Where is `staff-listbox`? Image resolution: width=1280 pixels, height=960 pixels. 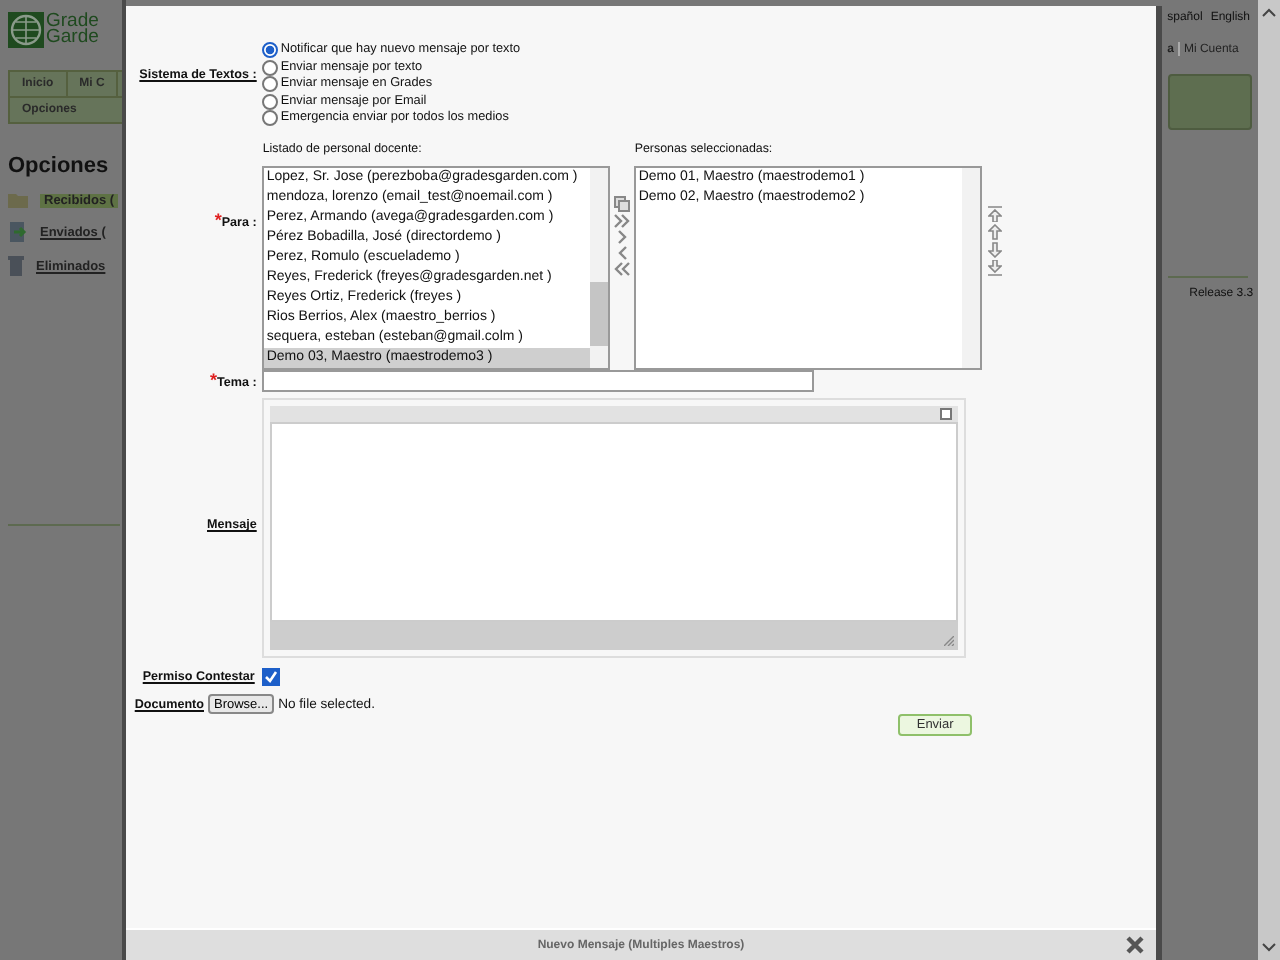 staff-listbox is located at coordinates (436, 268).